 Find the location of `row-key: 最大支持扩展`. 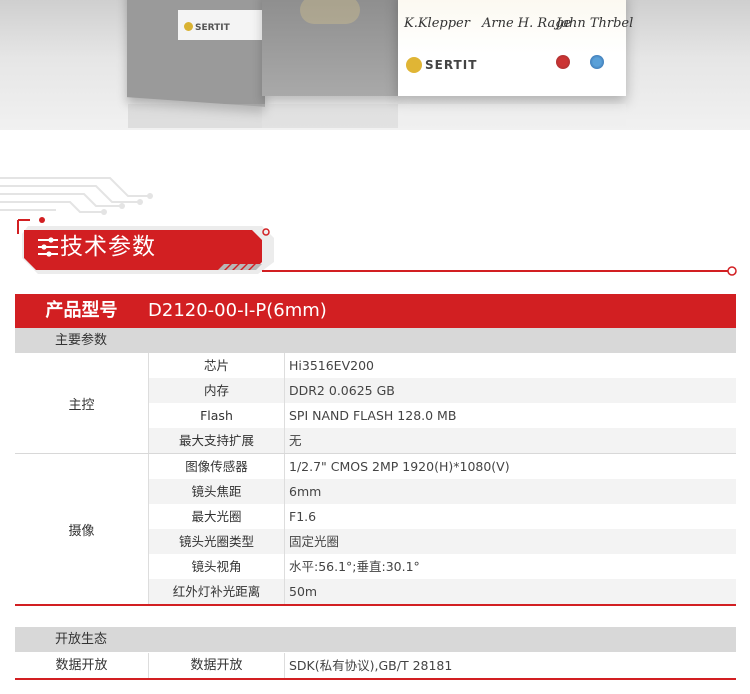

row-key: 最大支持扩展 is located at coordinates (216, 440).